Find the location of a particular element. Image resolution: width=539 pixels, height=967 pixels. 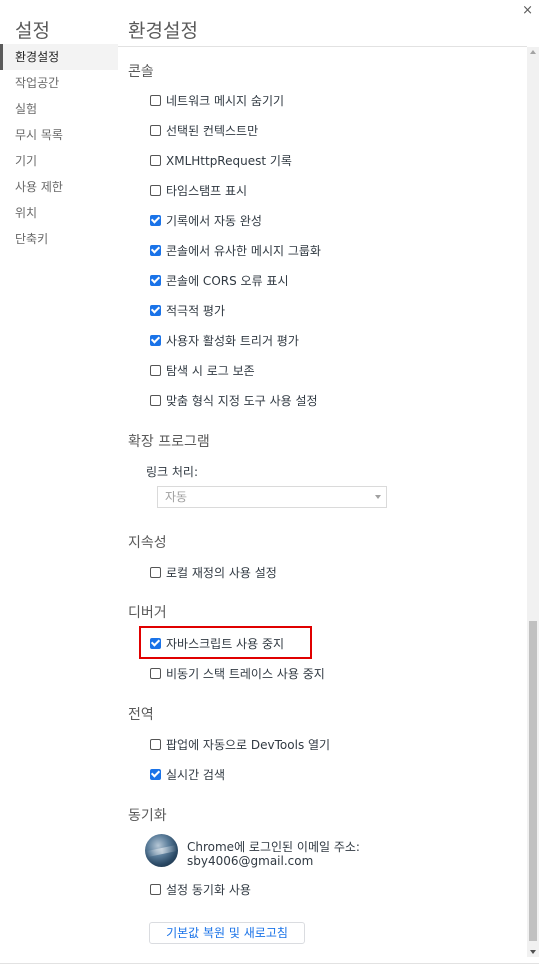

evaluate-triggers-user-activation-checkbox: 사용자 활성화 트리거 평가 is located at coordinates (224, 340).